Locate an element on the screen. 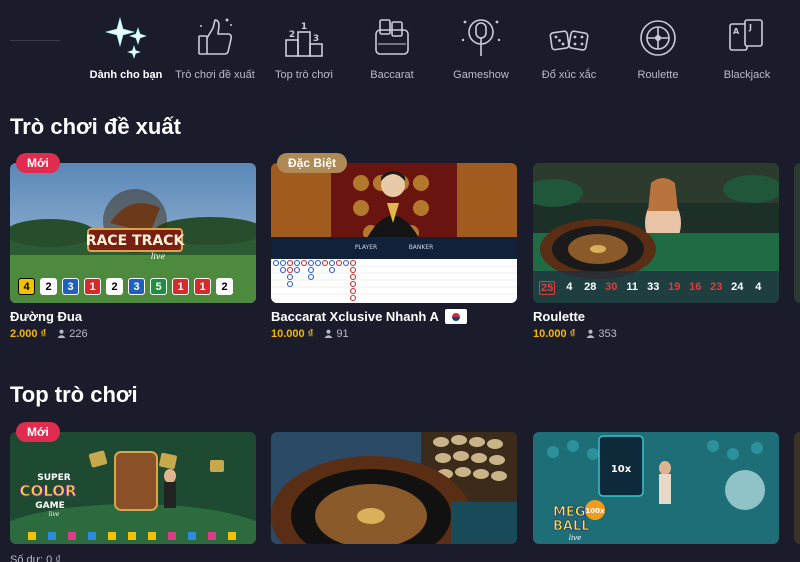 The height and width of the screenshot is (562, 800). svg-text: BALL is located at coordinates (571, 526).